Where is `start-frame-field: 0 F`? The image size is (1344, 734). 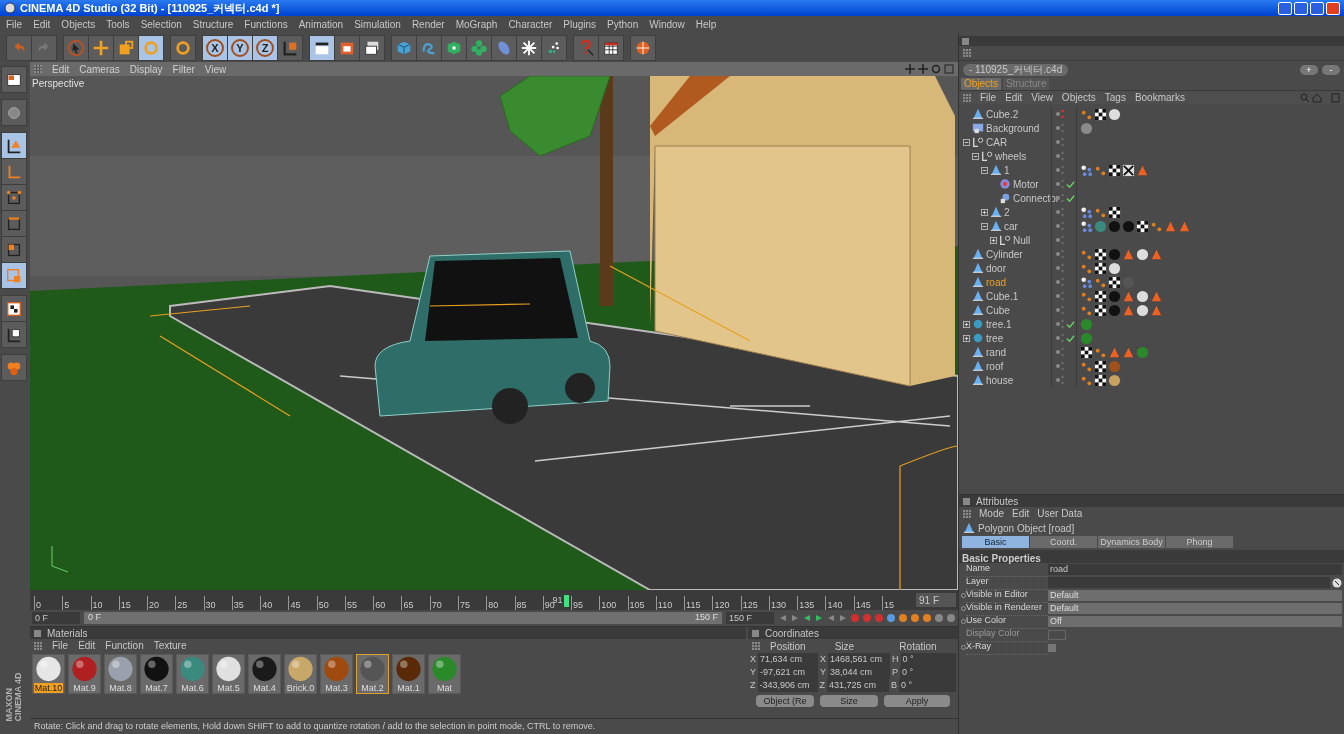
start-frame-field: 0 F is located at coordinates (56, 618).